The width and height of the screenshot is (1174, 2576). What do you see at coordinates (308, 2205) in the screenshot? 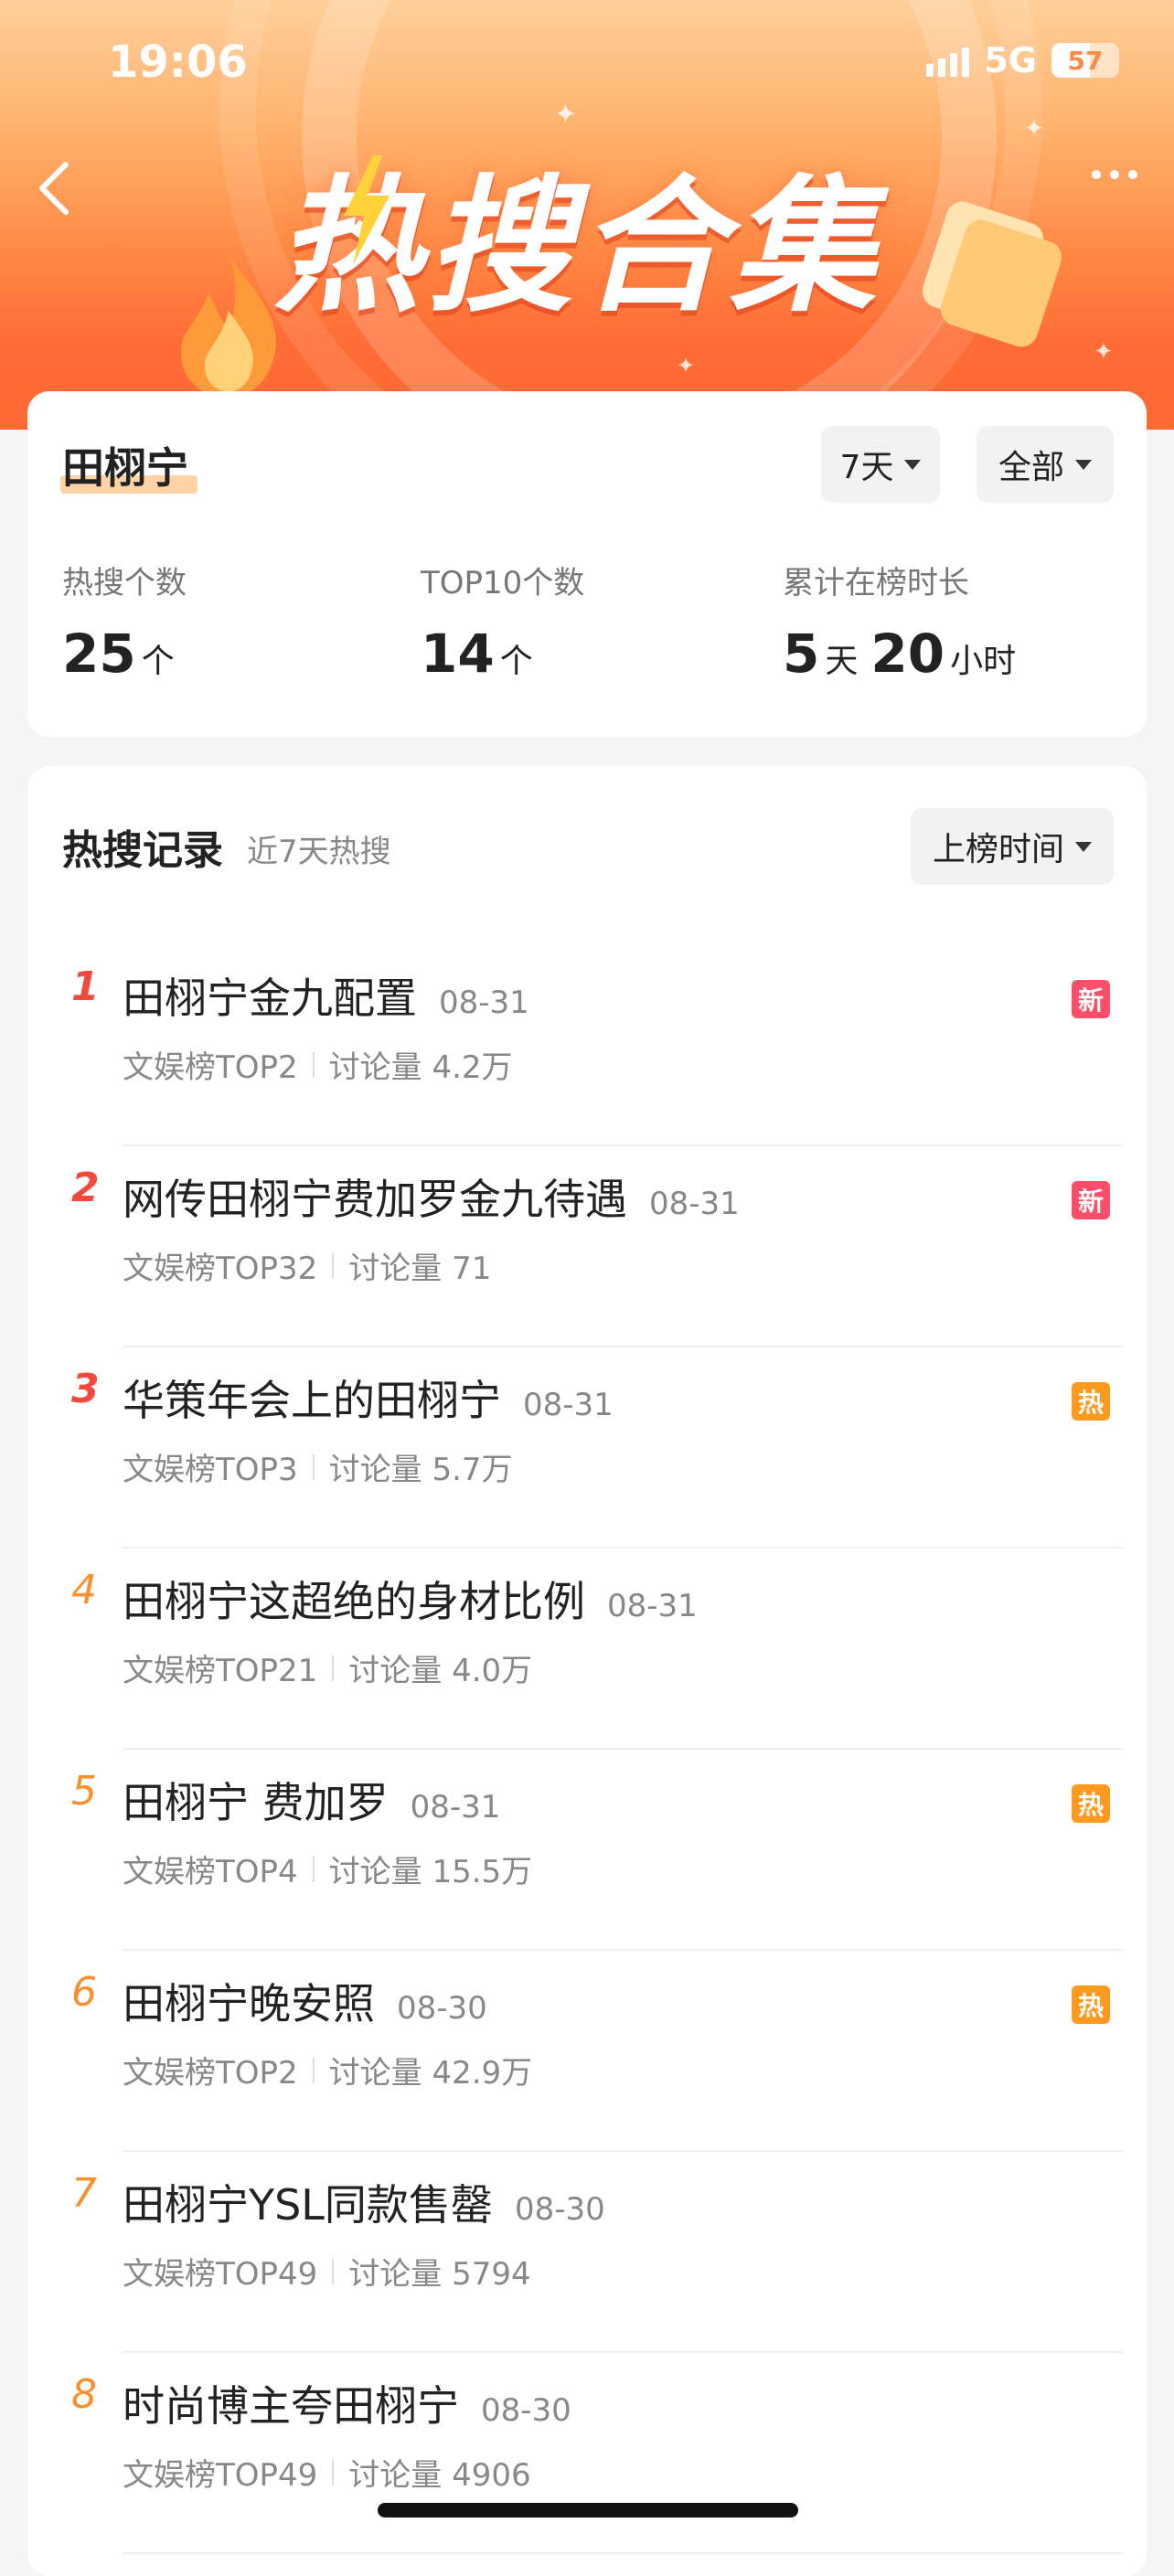
I see `item-title: 田栩宁YSL同款售罄` at bounding box center [308, 2205].